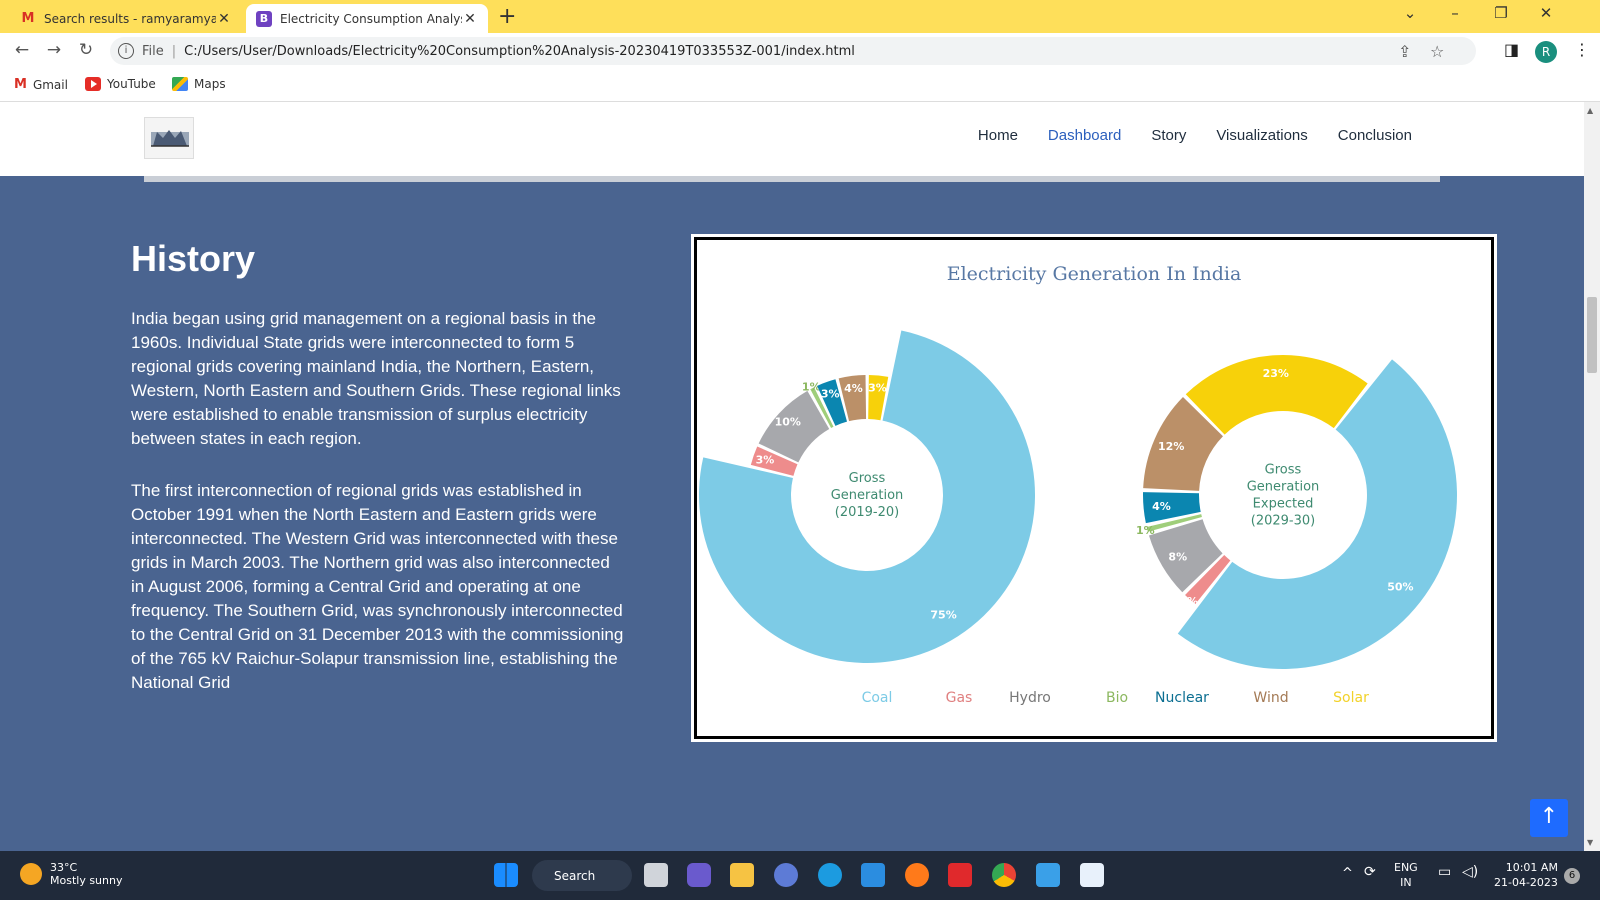  What do you see at coordinates (1404, 51) in the screenshot?
I see `share-icon: ⇪` at bounding box center [1404, 51].